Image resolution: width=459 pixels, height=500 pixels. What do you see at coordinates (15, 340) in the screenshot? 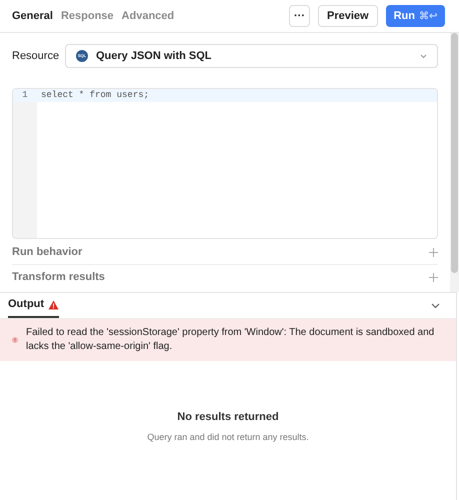
I see `error-icon` at bounding box center [15, 340].